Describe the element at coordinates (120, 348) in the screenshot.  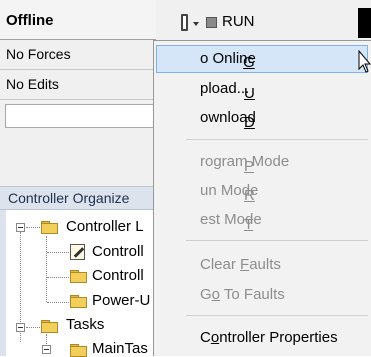
I see `tree-item-main-task: MainTas` at that location.